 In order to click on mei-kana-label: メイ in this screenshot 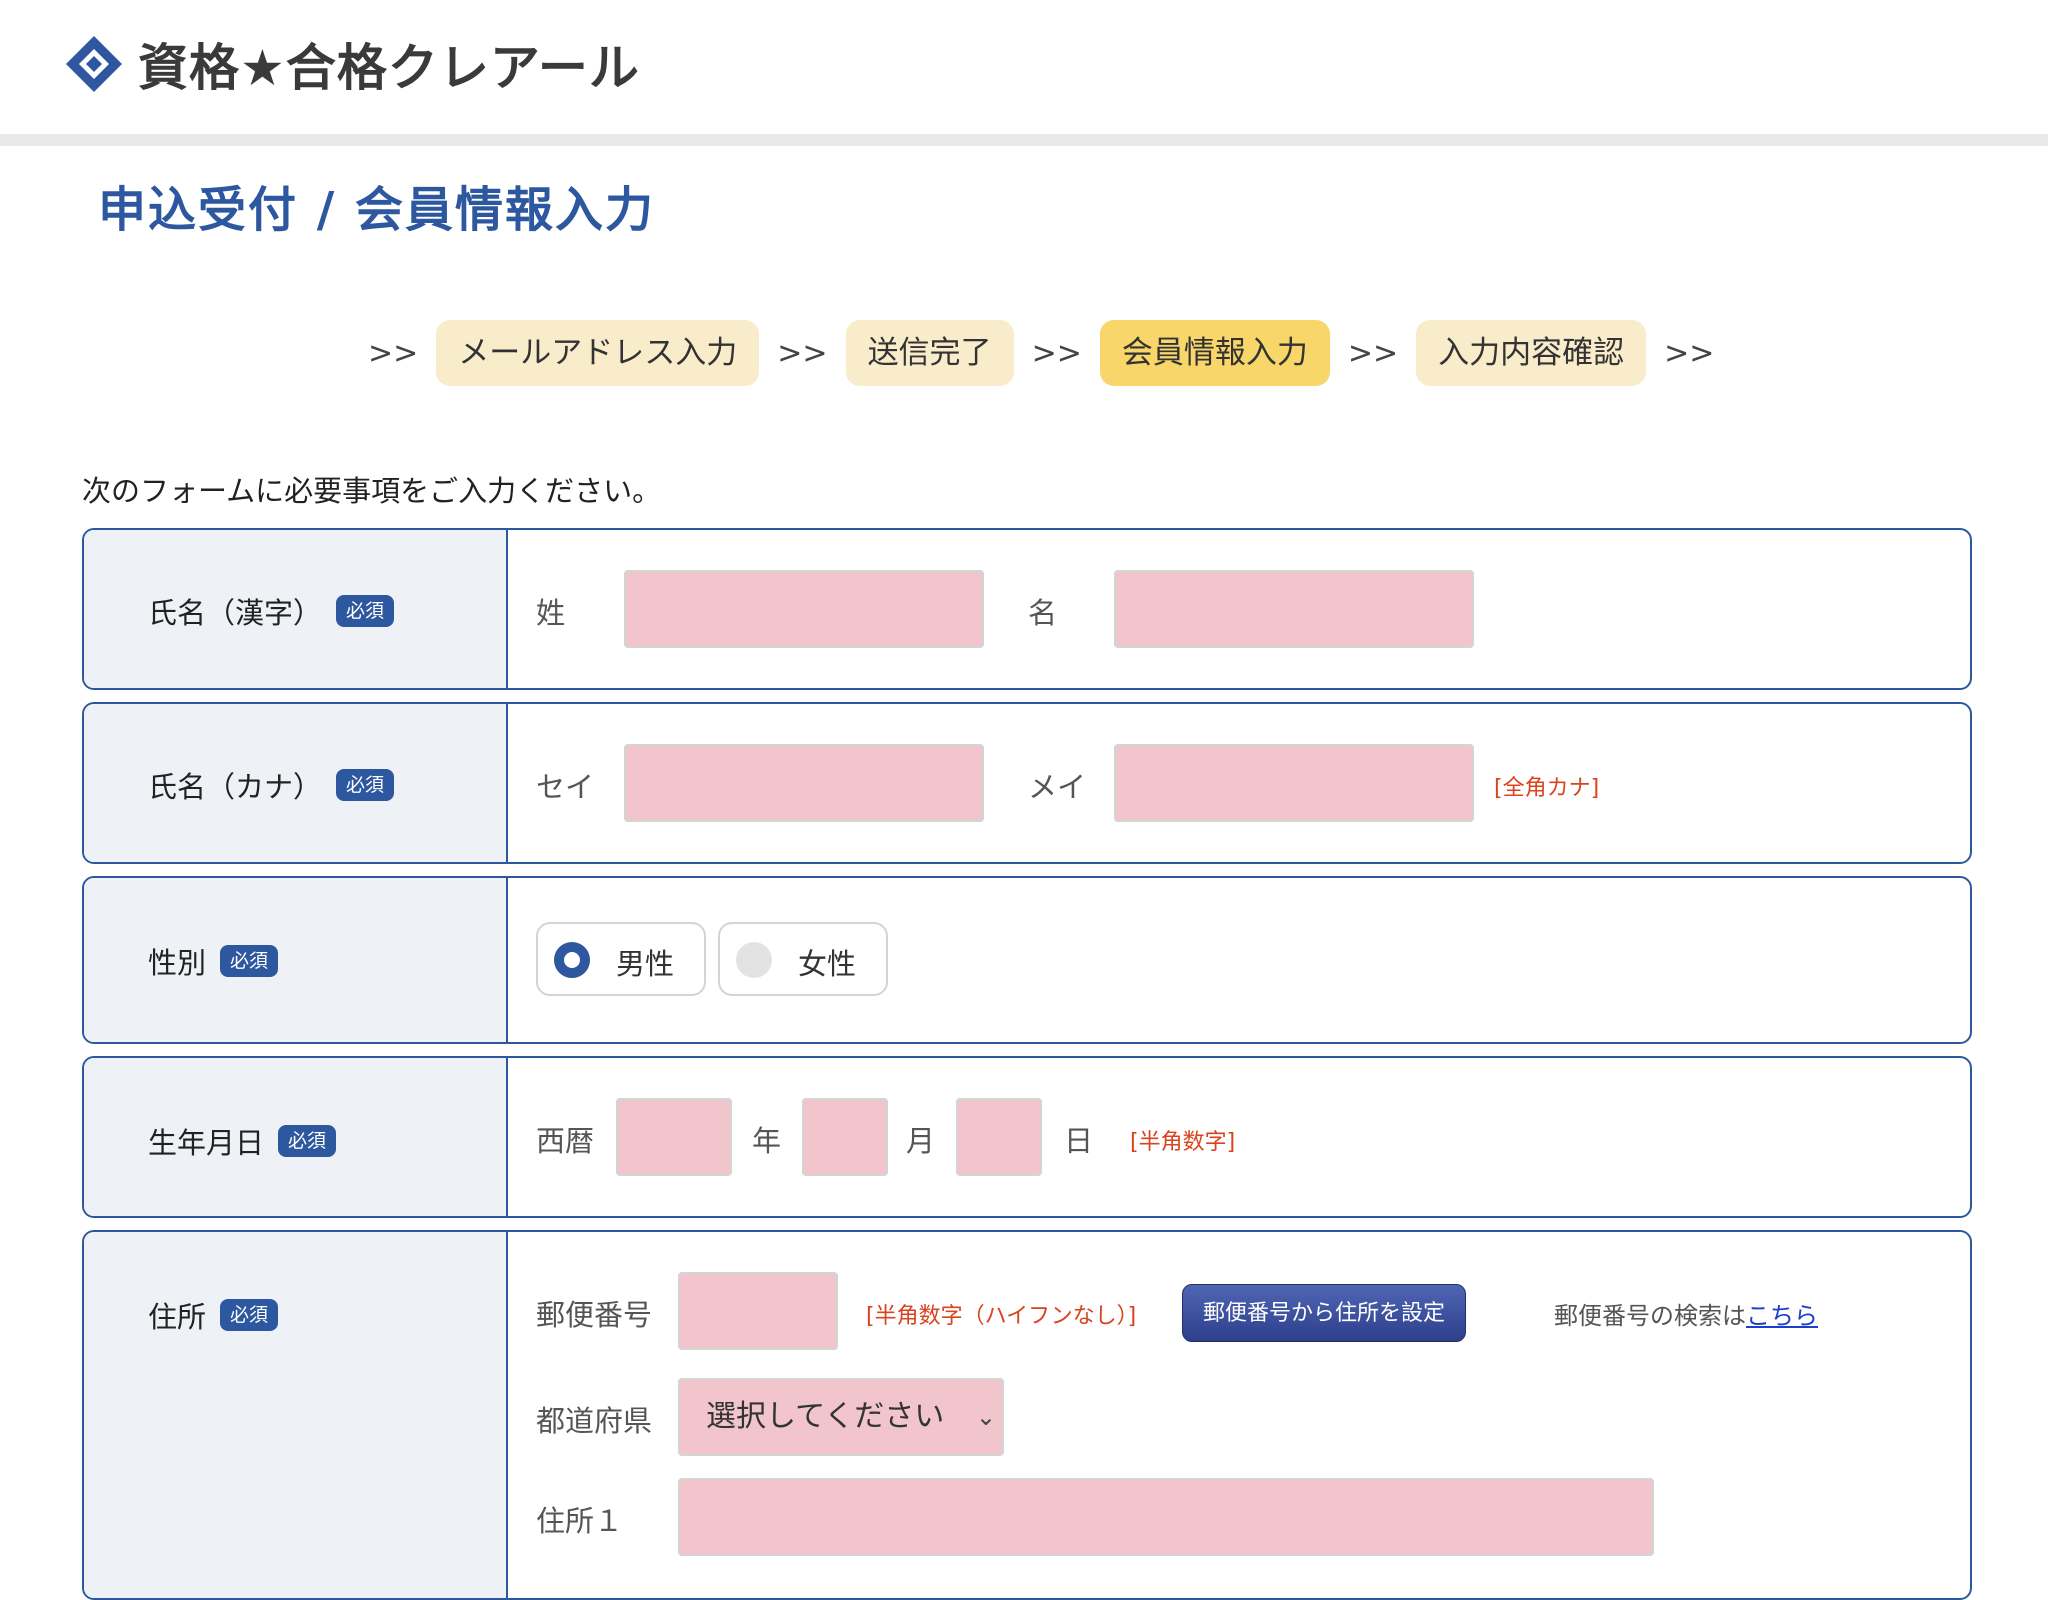, I will do `click(1057, 787)`.